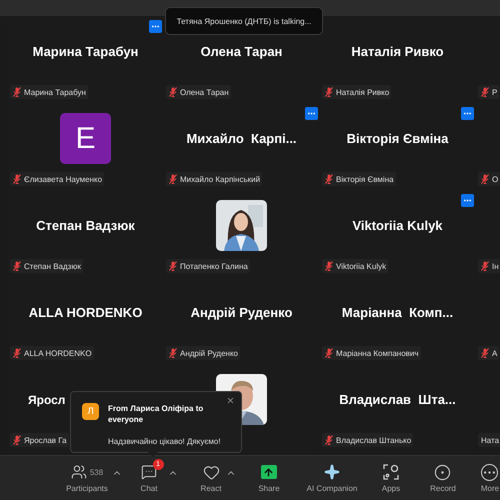 Image resolution: width=500 pixels, height=500 pixels. I want to click on chat-popup: Л From Лариса Оліфіра to everyone Надзвичайно цікаво! Дякуємо!, so click(156, 422).